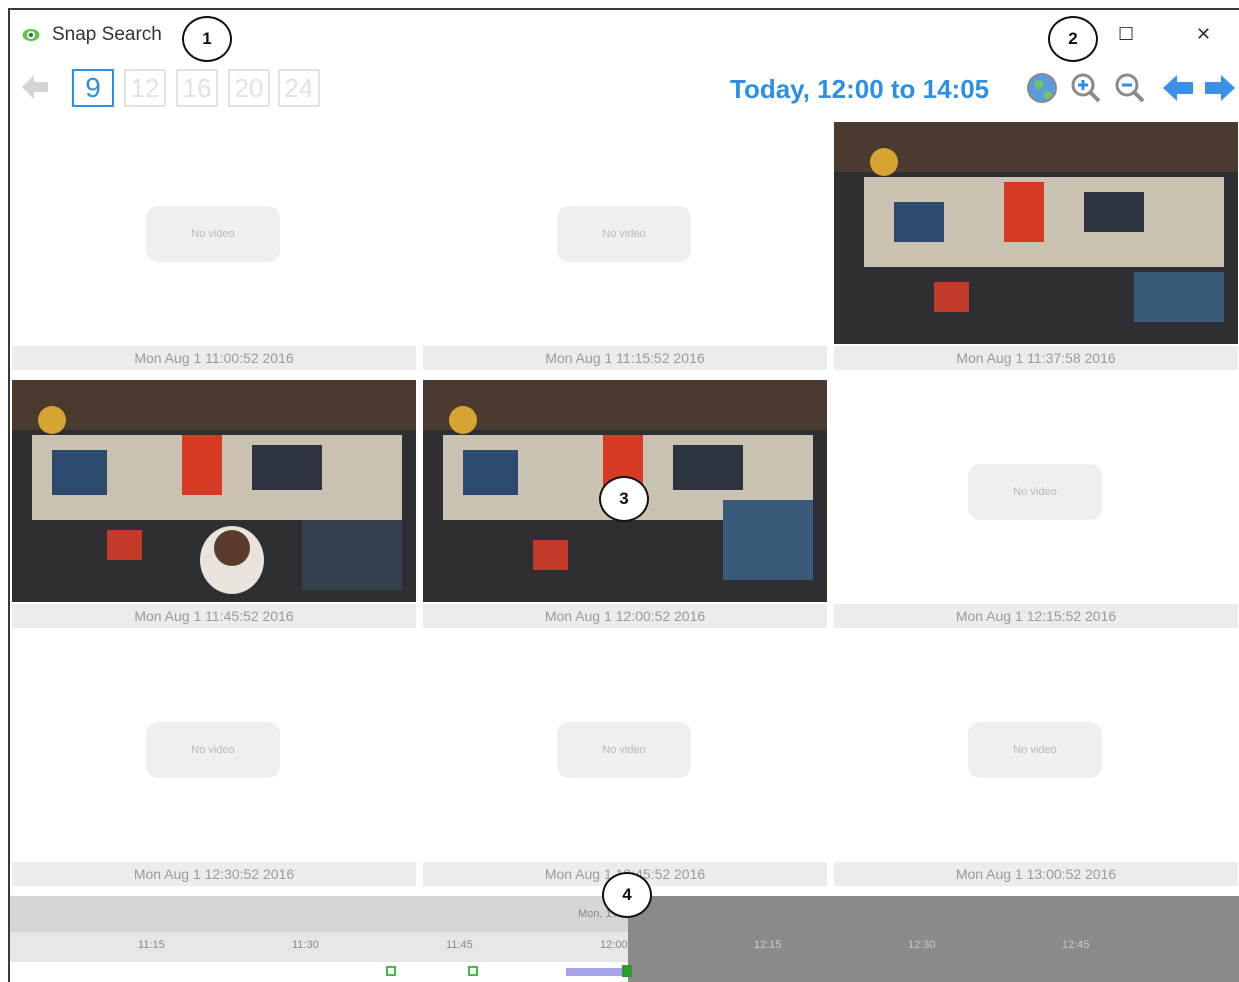  What do you see at coordinates (207, 39) in the screenshot?
I see `callout-1: 1` at bounding box center [207, 39].